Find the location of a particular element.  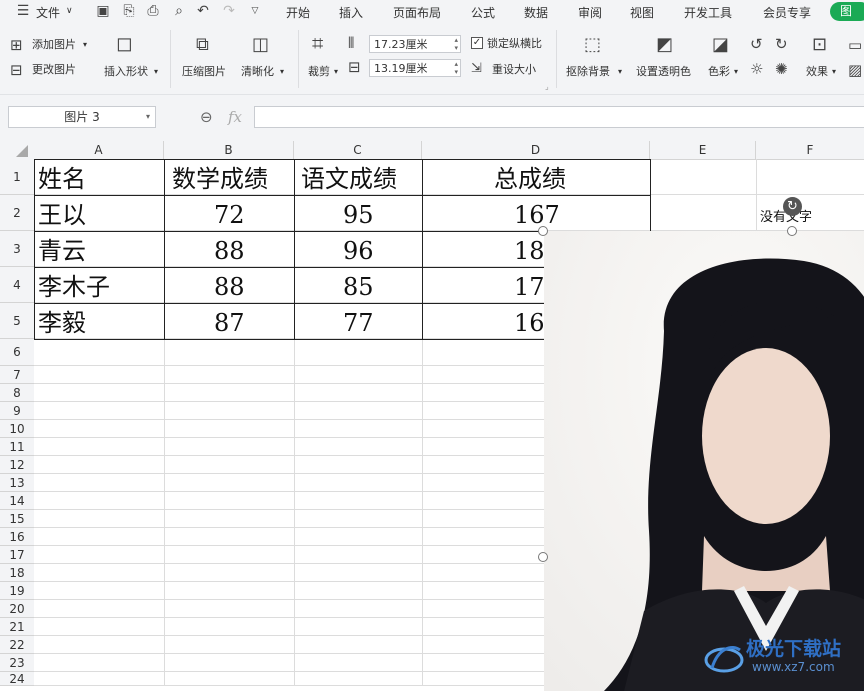

row-header-18: 18 is located at coordinates (17, 573).